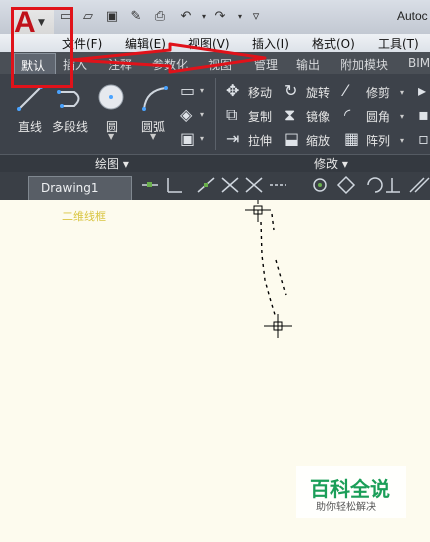  What do you see at coordinates (220, 17) in the screenshot?
I see `redo-icon: ↷` at bounding box center [220, 17].